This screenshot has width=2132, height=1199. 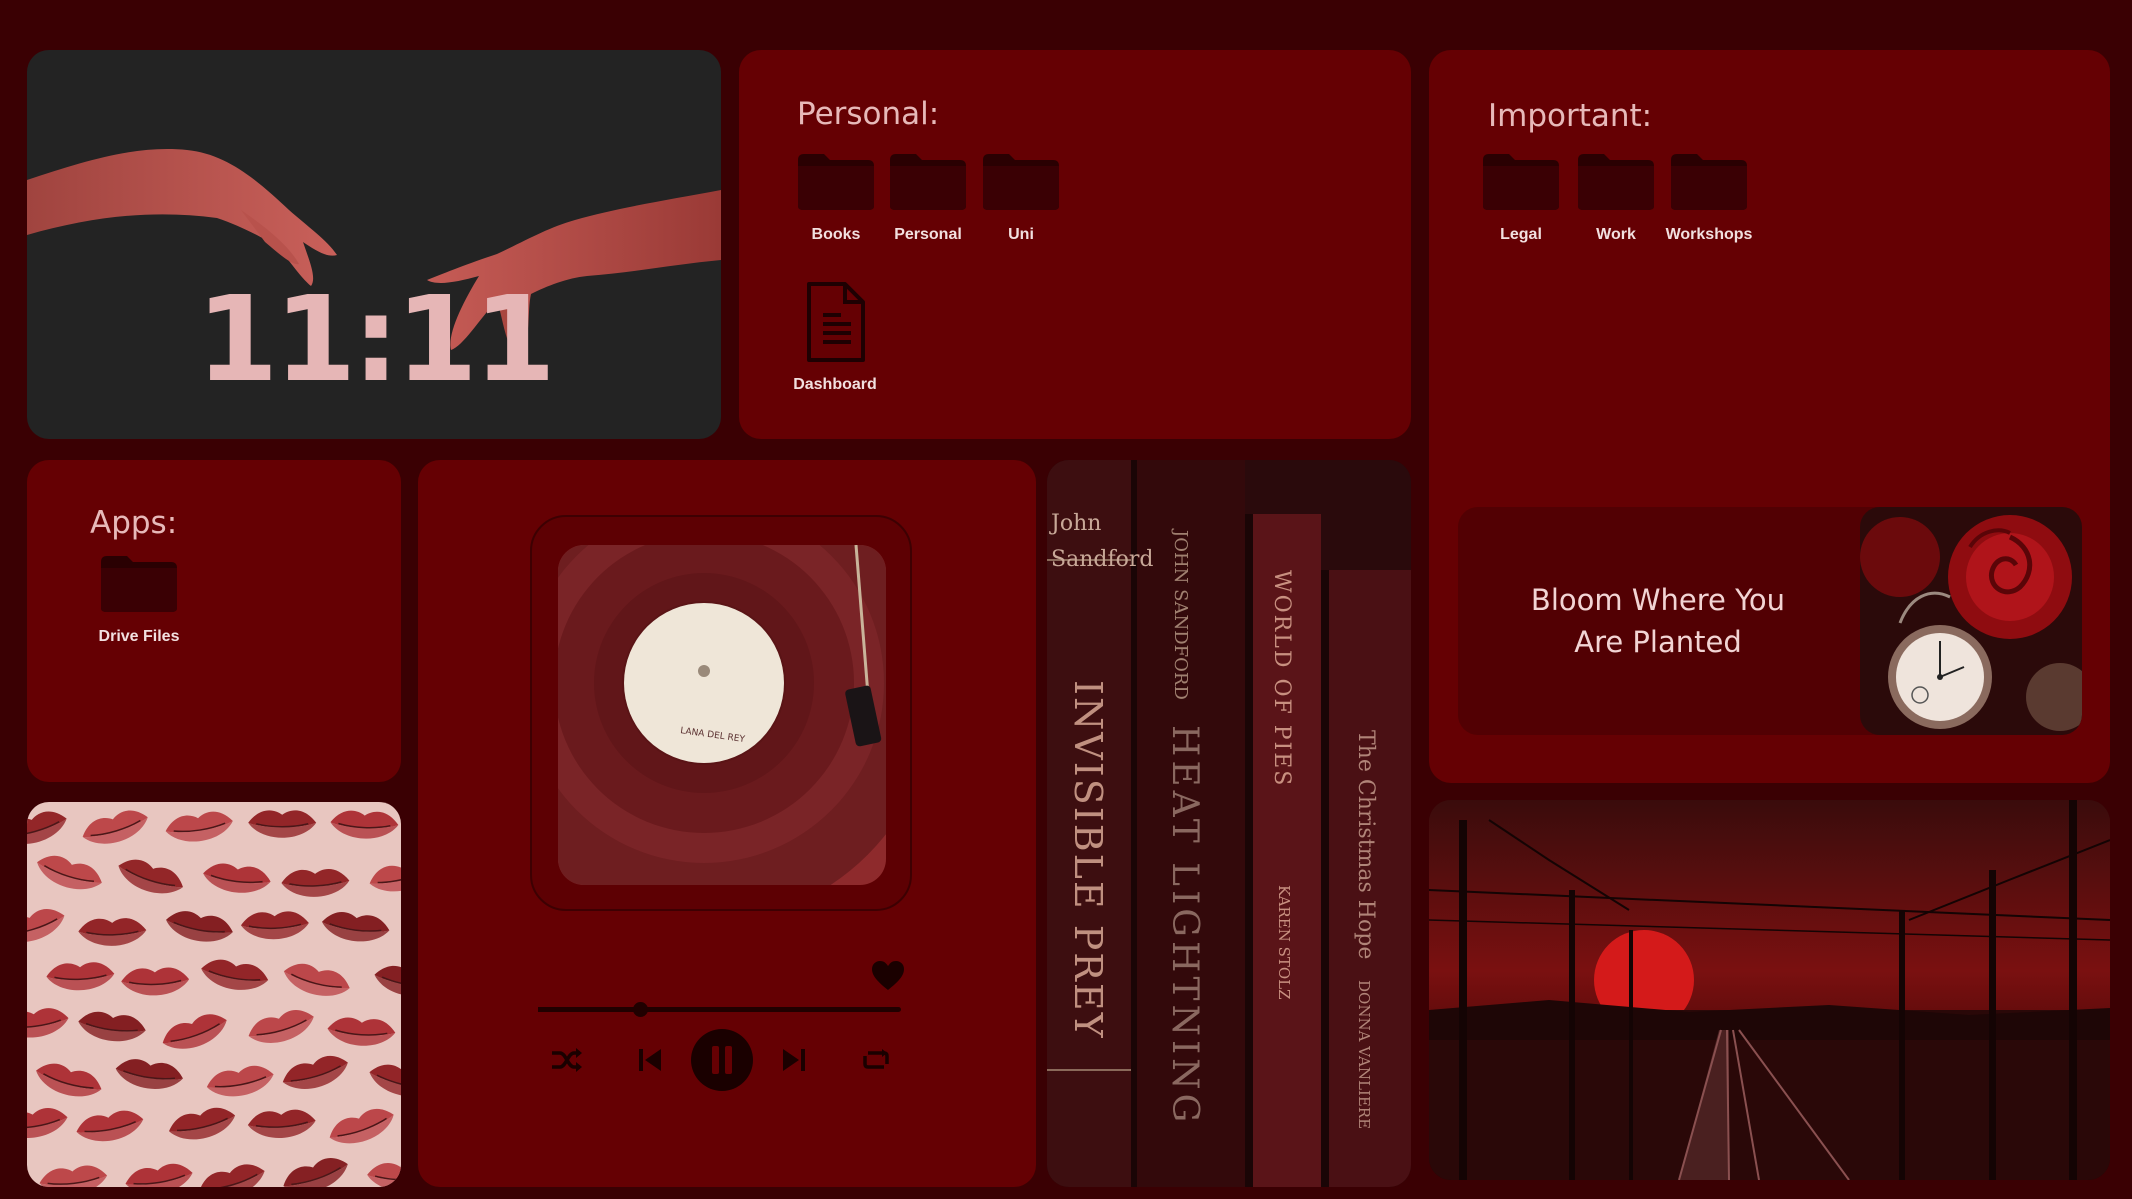 I want to click on shuffle-icon, so click(x=567, y=1062).